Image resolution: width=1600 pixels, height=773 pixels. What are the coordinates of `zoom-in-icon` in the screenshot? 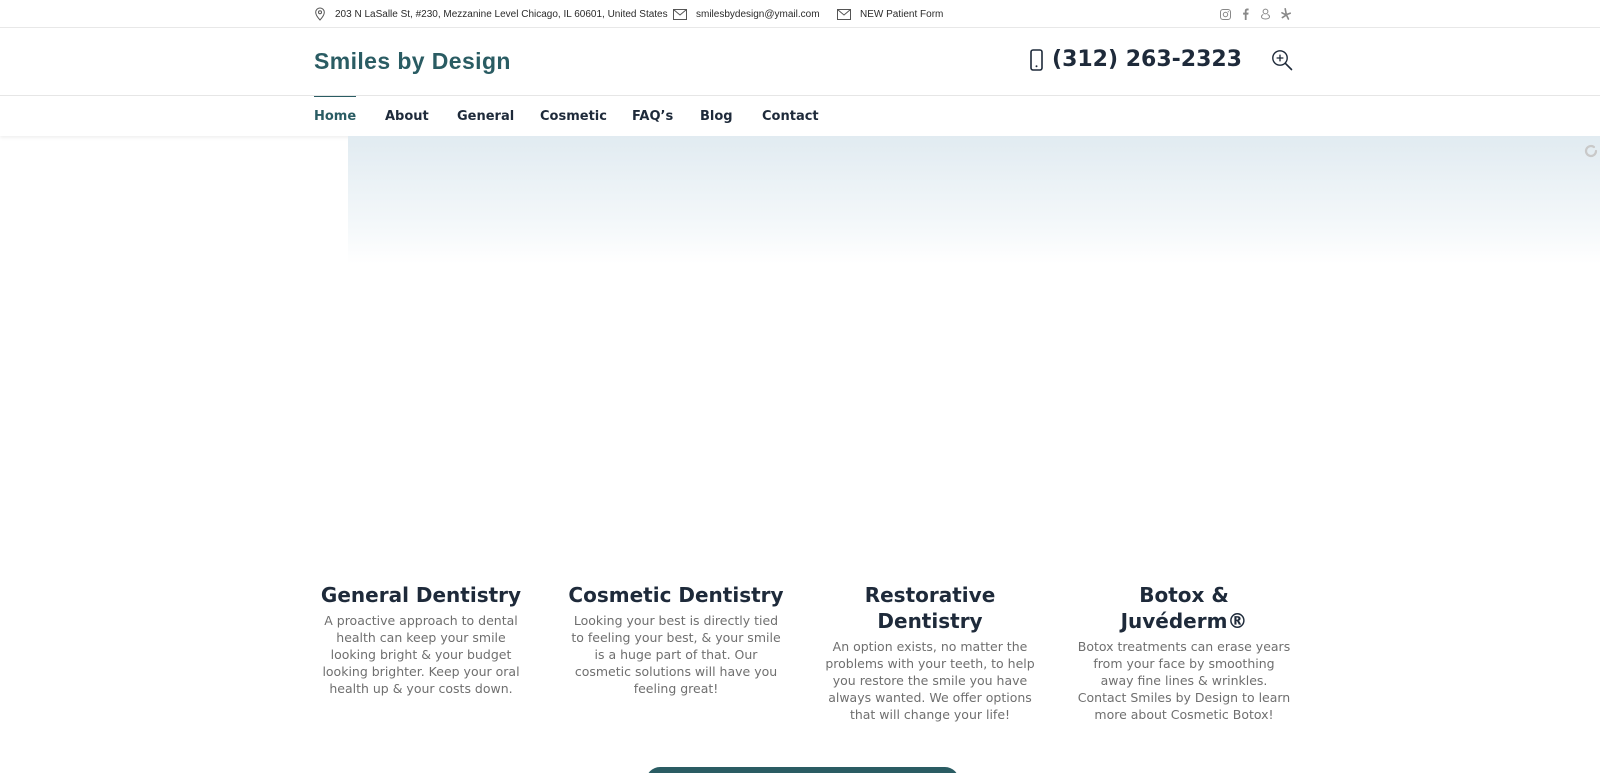 It's located at (1282, 60).